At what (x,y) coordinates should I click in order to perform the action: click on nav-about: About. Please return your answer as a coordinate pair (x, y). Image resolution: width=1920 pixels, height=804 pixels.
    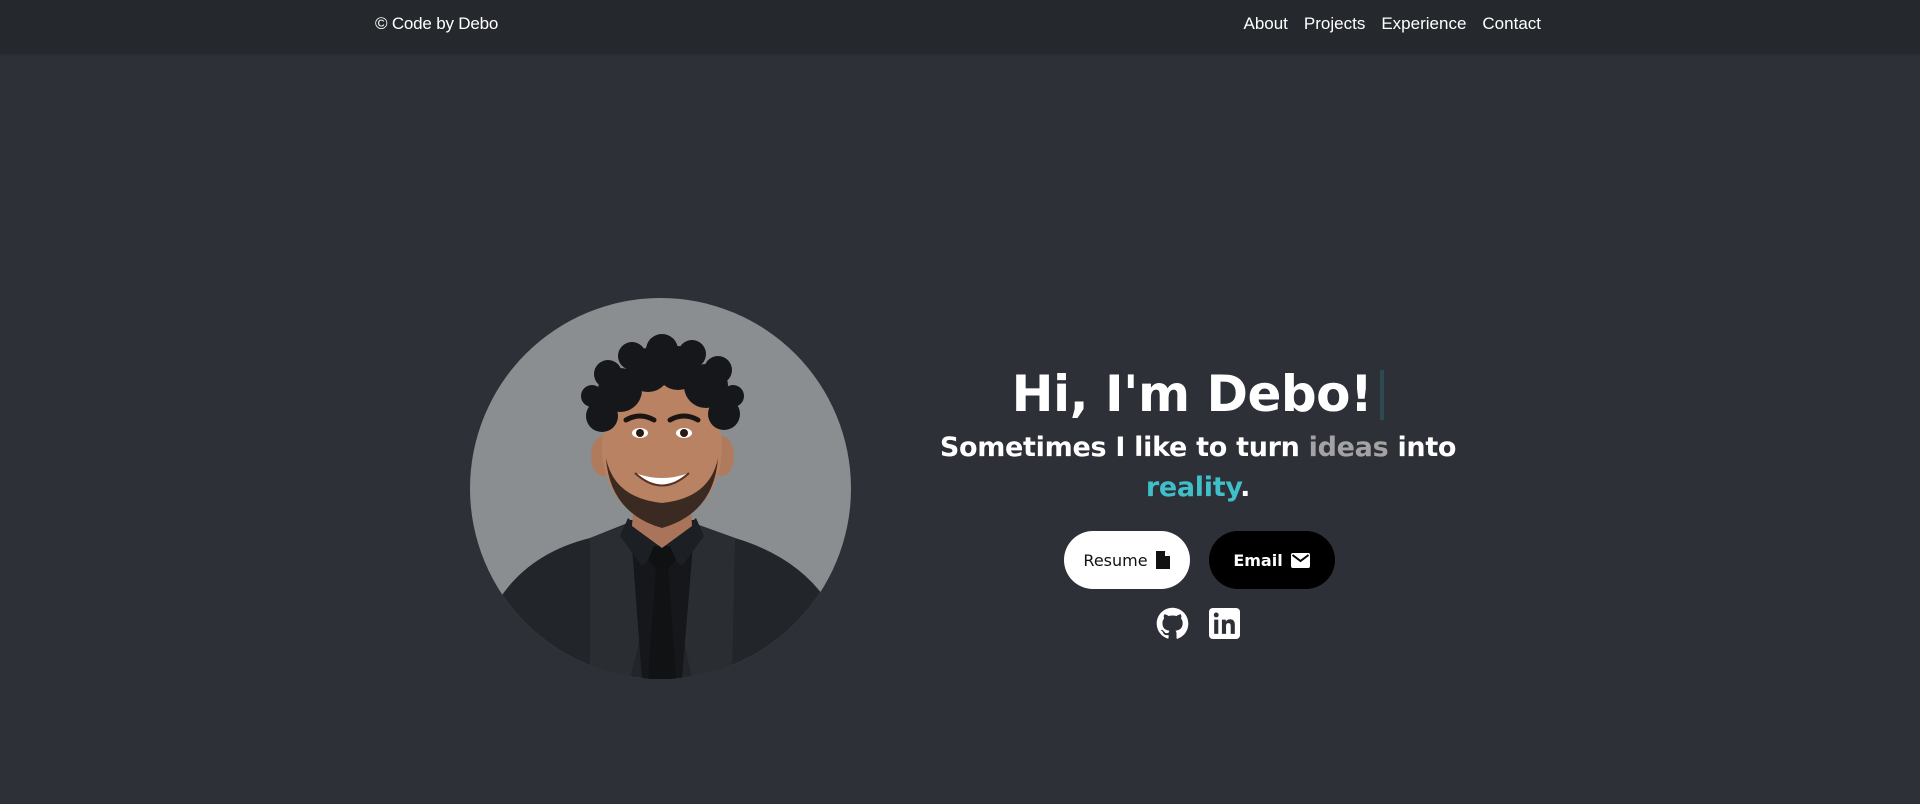
    Looking at the image, I should click on (1265, 24).